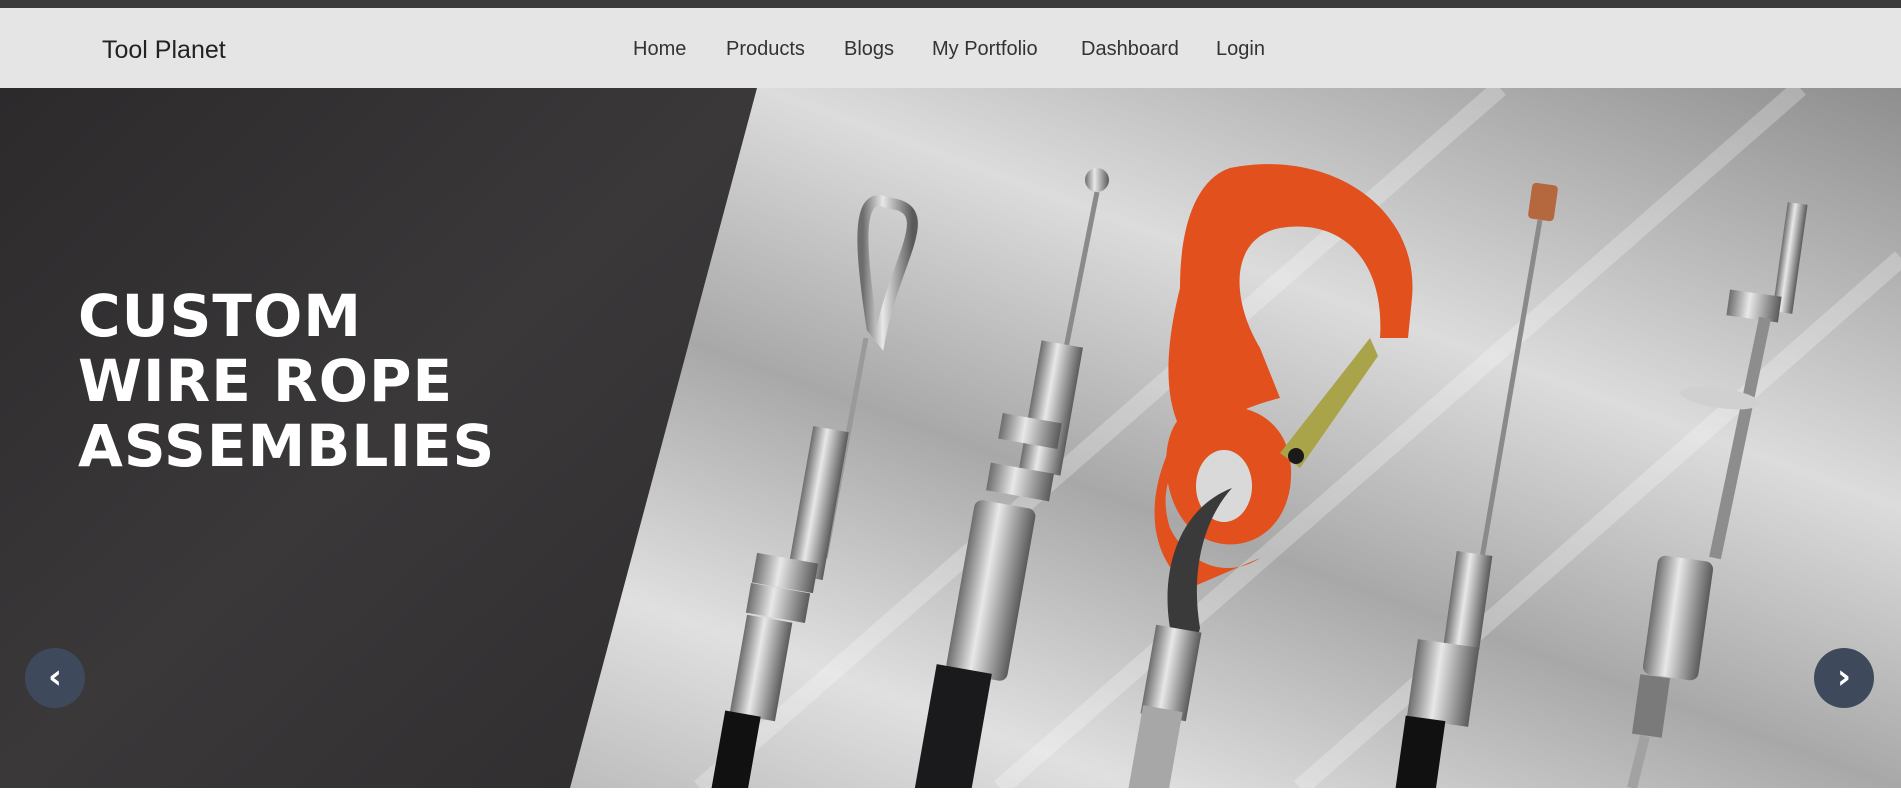 The height and width of the screenshot is (812, 1901). What do you see at coordinates (1240, 48) in the screenshot?
I see `nav-login: Login` at bounding box center [1240, 48].